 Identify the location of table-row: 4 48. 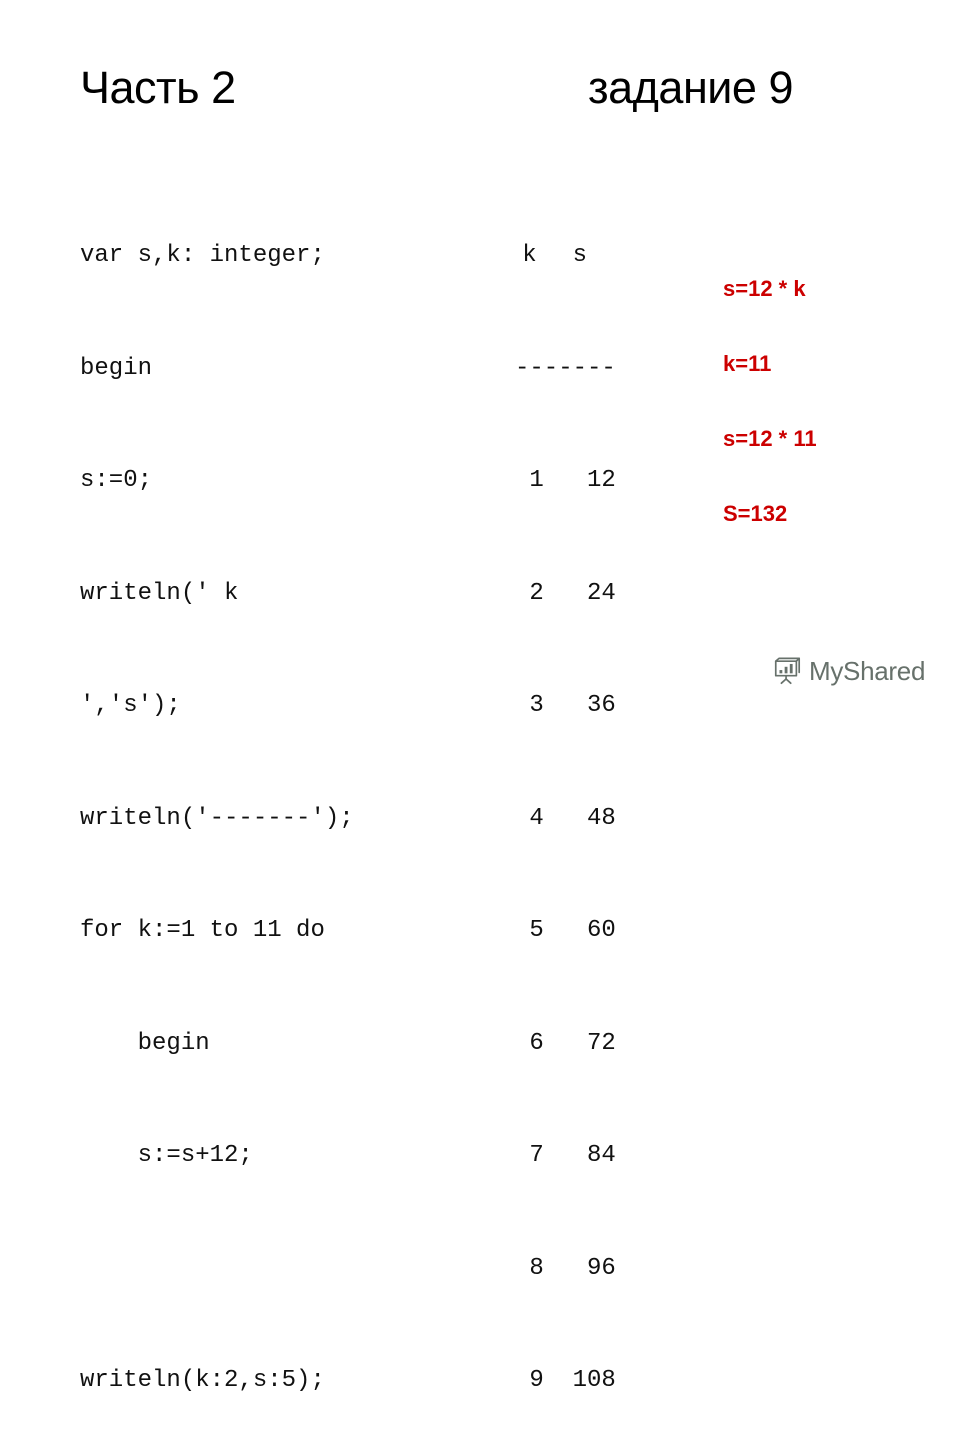
(565, 819).